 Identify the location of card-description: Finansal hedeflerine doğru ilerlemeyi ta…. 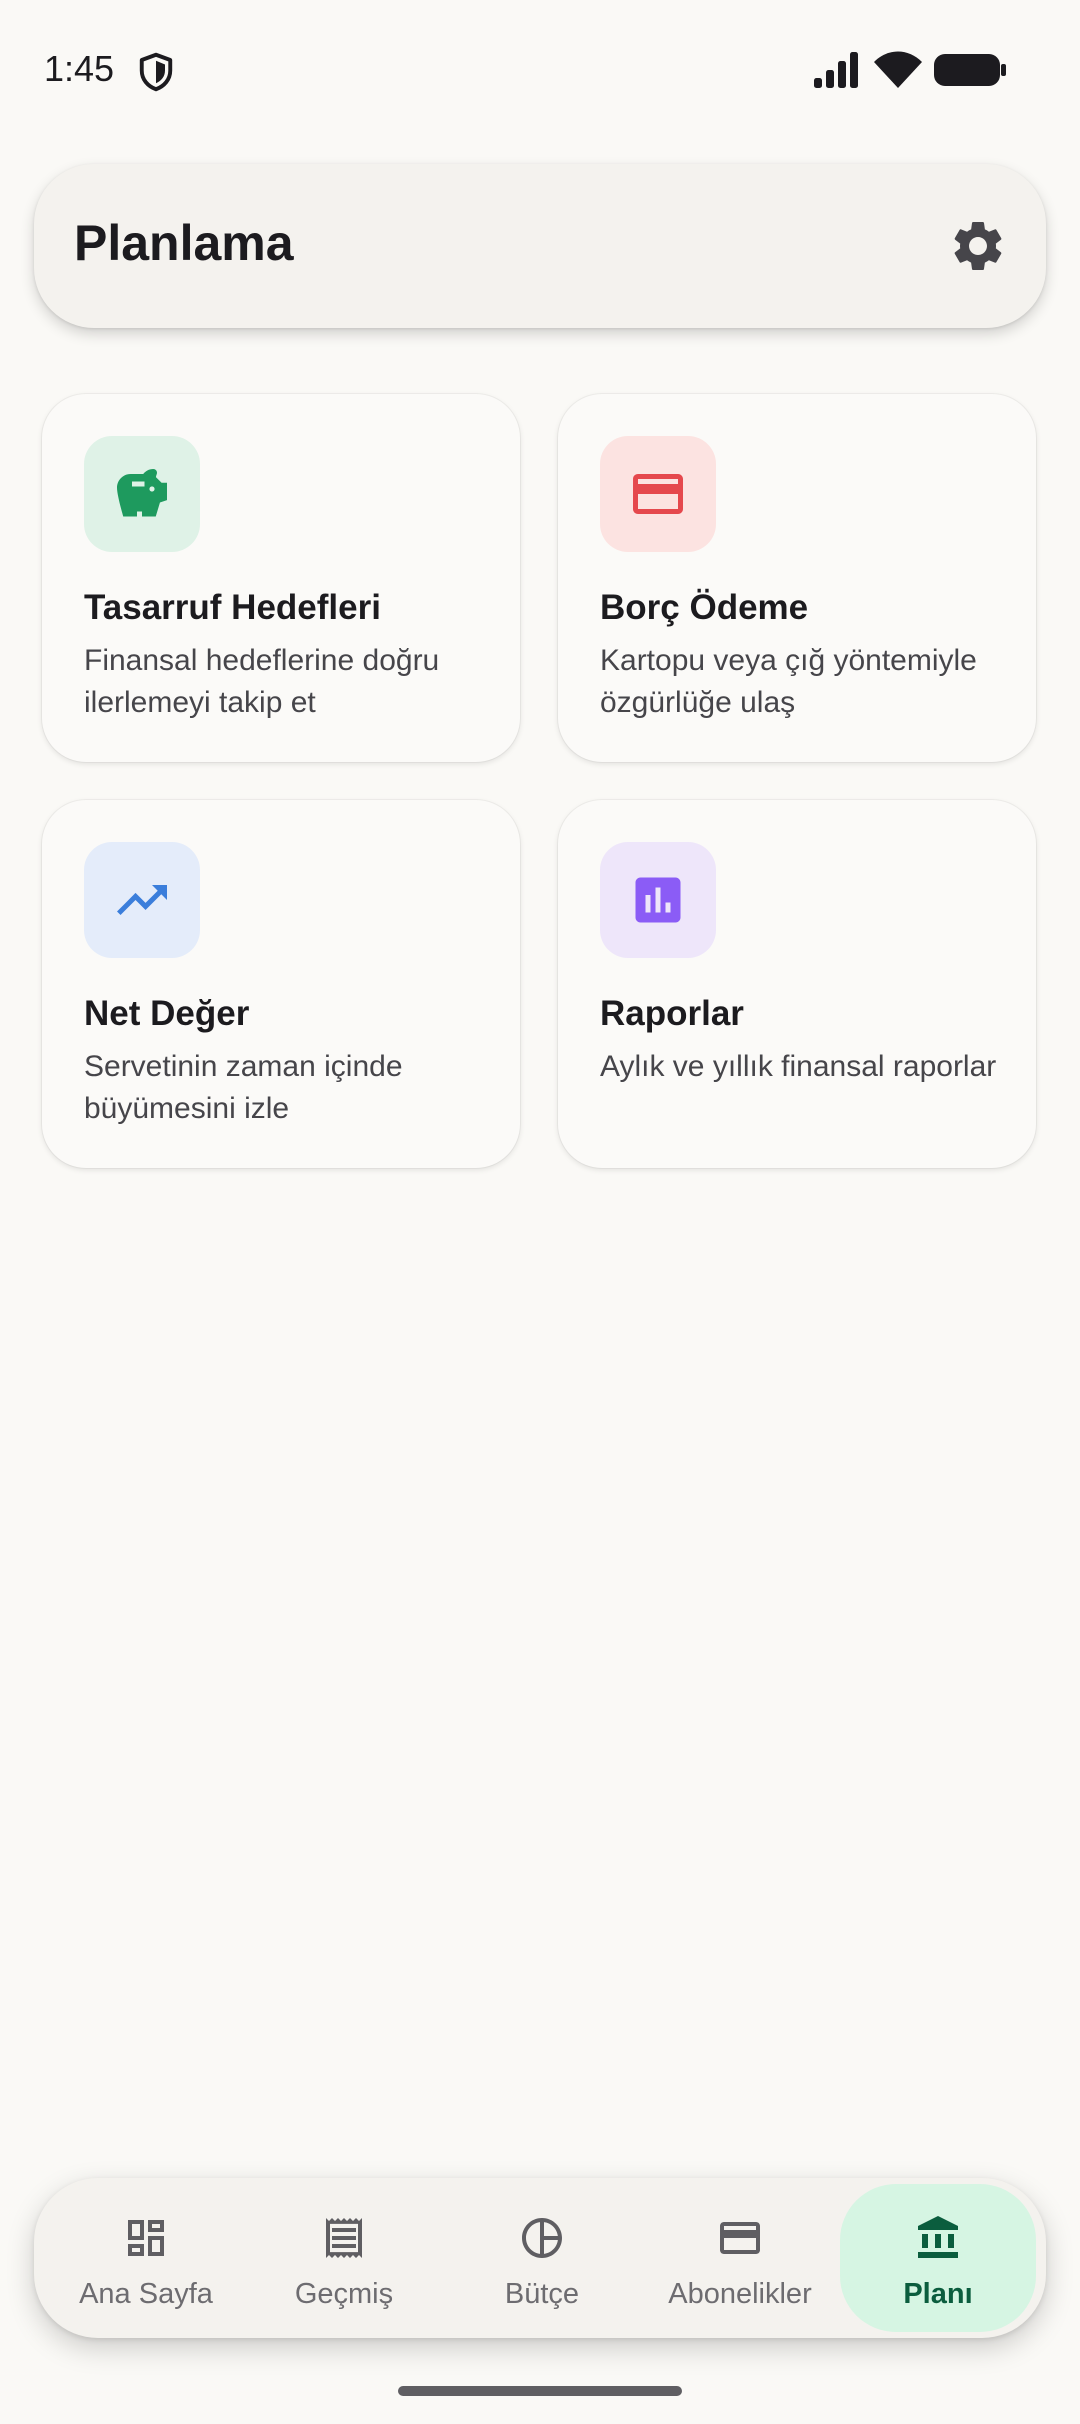
(262, 681).